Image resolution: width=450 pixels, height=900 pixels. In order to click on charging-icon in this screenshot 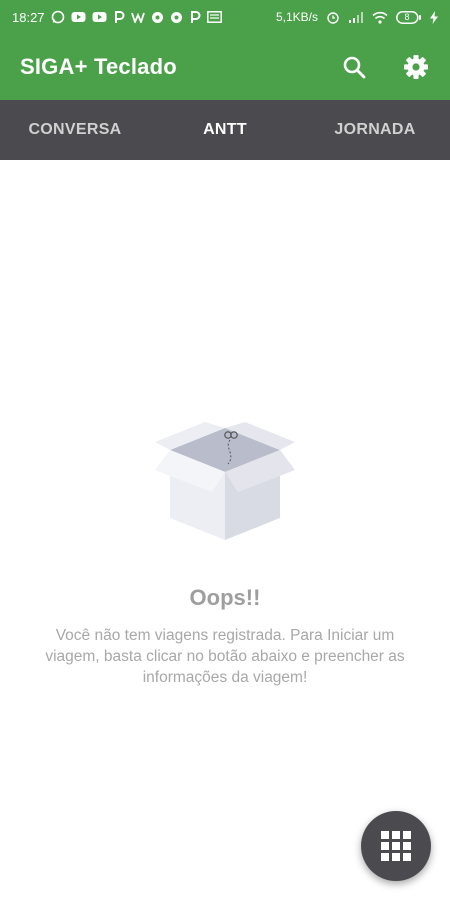, I will do `click(434, 17)`.